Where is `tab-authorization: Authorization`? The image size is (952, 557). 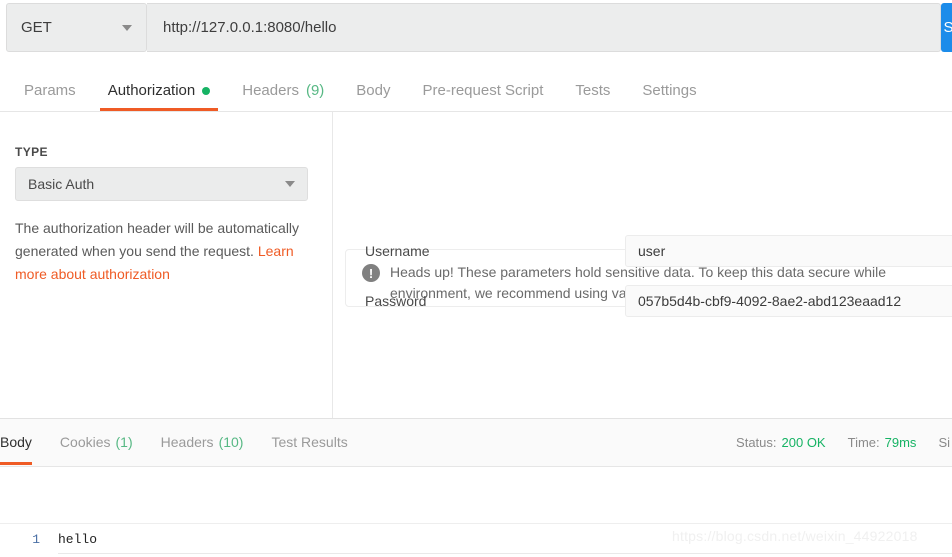 tab-authorization: Authorization is located at coordinates (159, 90).